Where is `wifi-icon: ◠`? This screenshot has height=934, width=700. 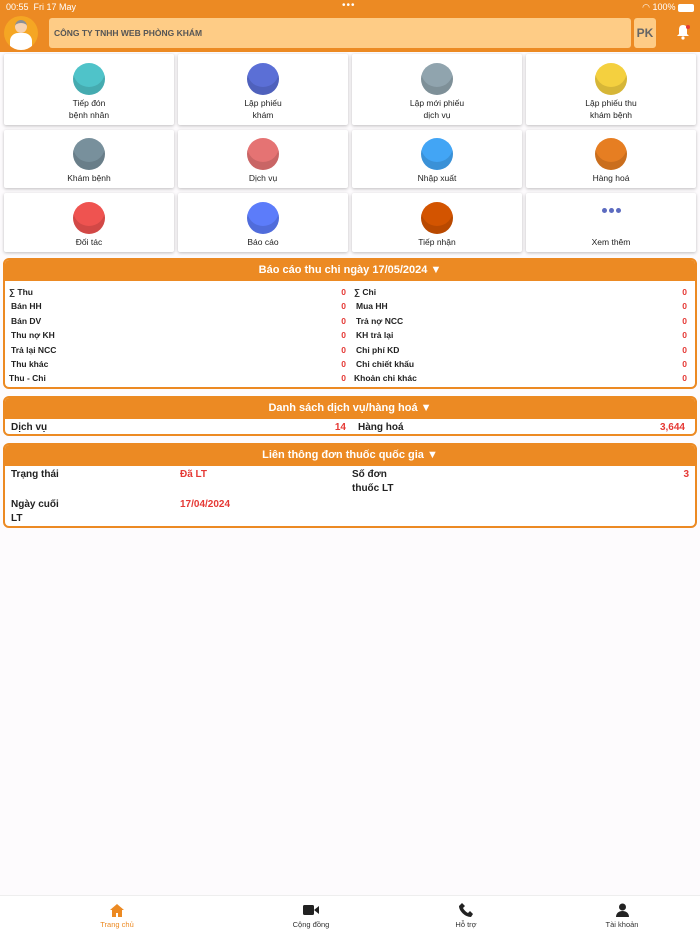
wifi-icon: ◠ is located at coordinates (646, 7).